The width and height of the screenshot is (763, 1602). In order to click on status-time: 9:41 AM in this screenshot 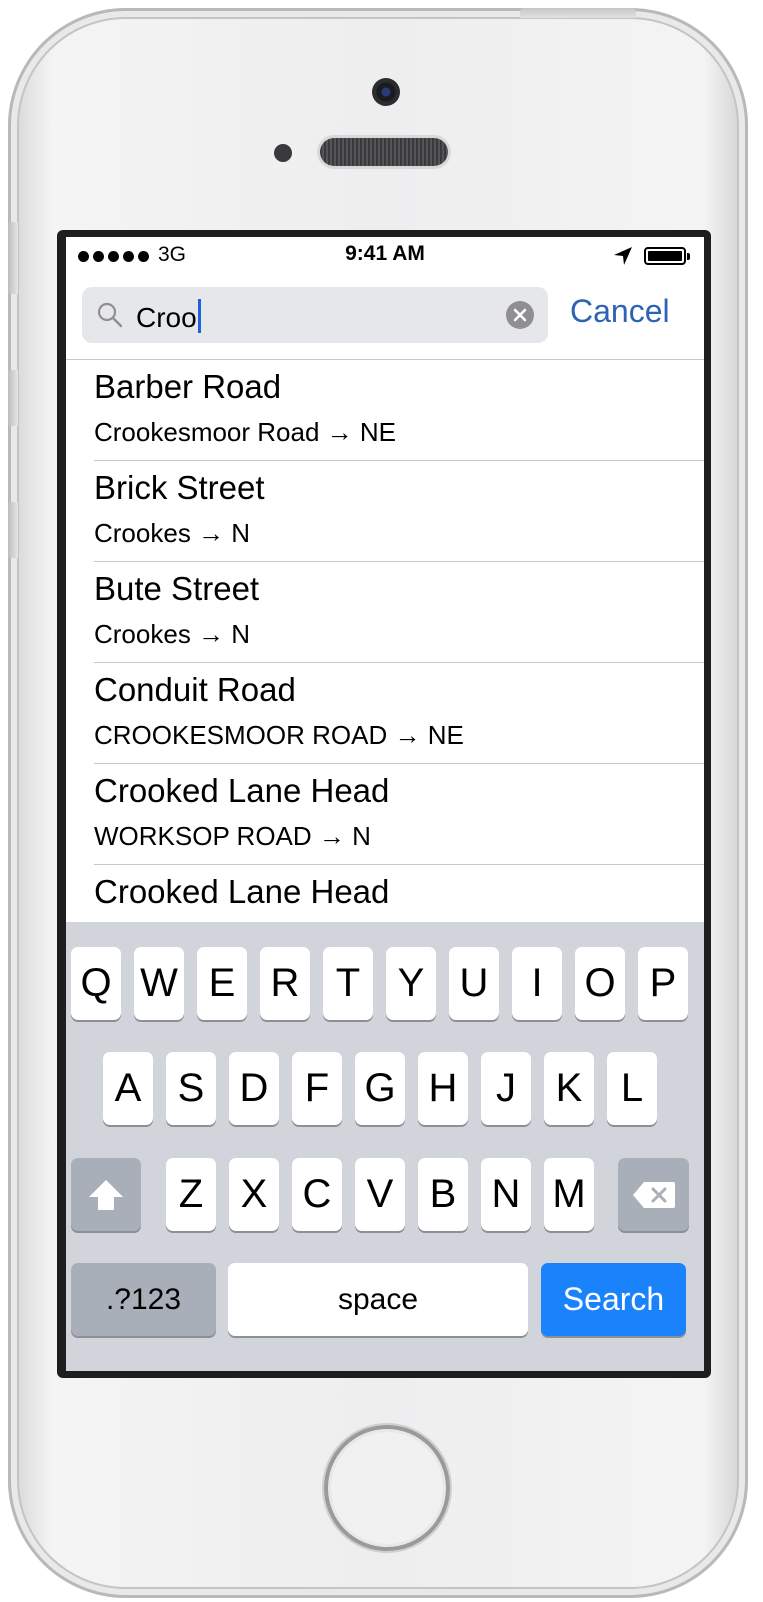, I will do `click(385, 253)`.